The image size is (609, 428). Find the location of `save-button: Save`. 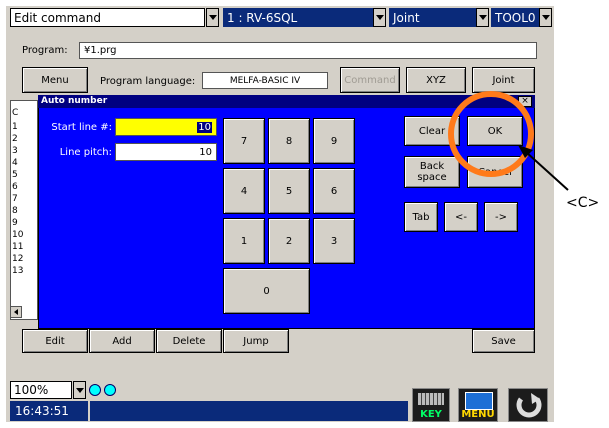

save-button: Save is located at coordinates (503, 341).